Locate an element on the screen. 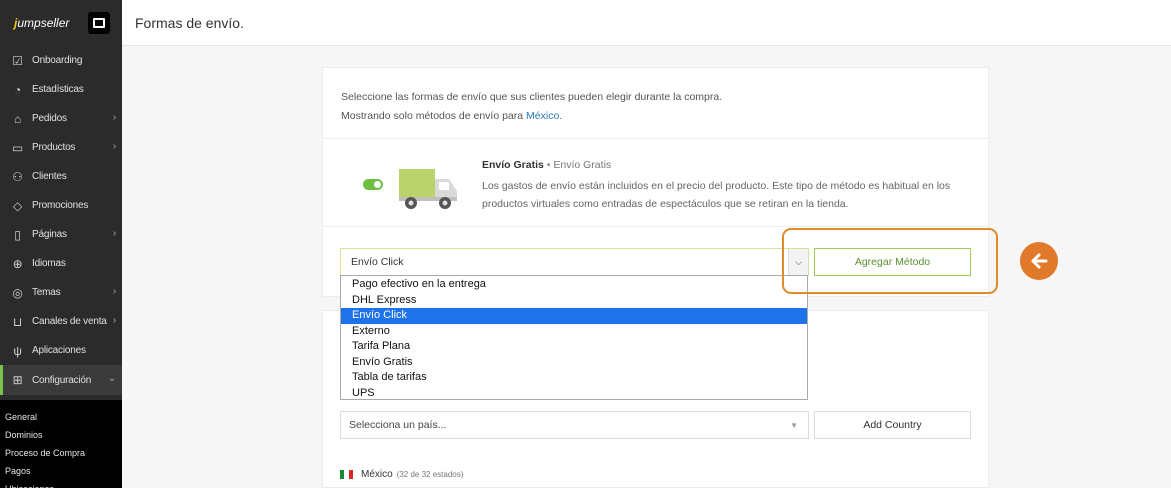  settings-icon: ⊞ is located at coordinates (17, 380).